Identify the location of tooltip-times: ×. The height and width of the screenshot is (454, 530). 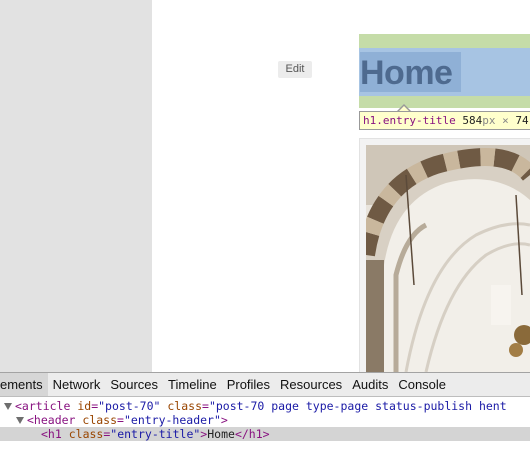
(505, 120).